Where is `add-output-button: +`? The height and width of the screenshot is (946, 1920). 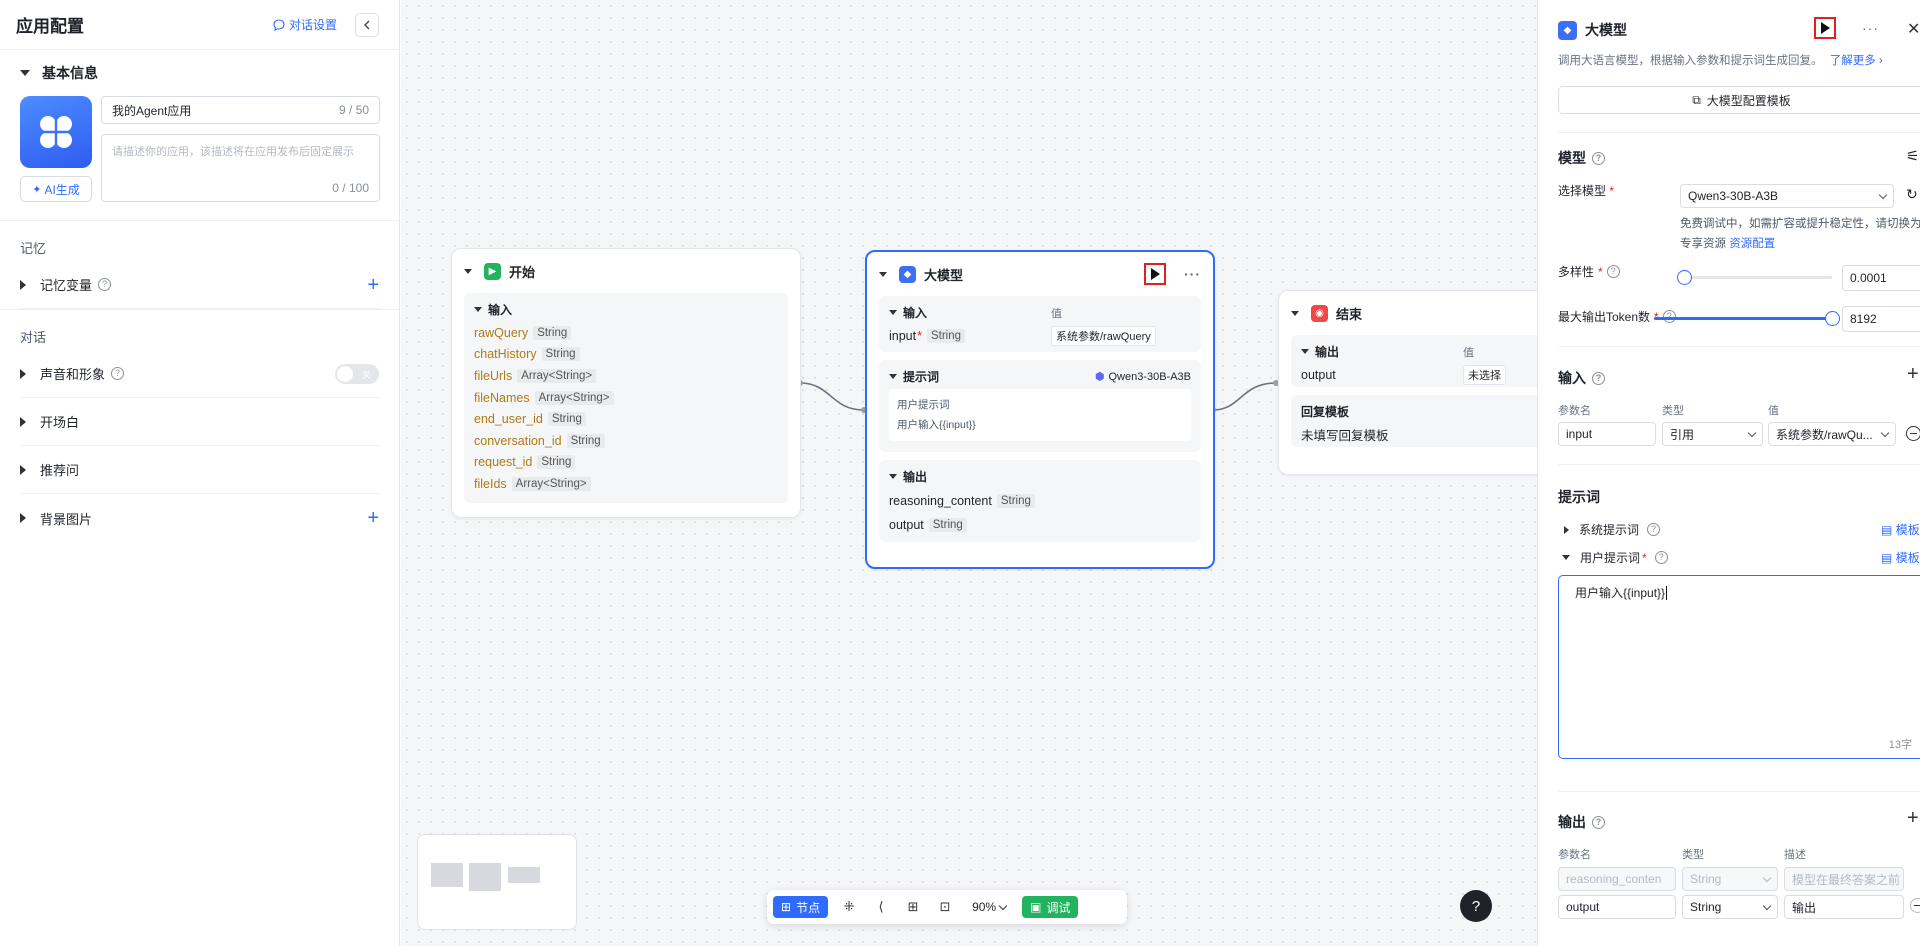 add-output-button: + is located at coordinates (1913, 818).